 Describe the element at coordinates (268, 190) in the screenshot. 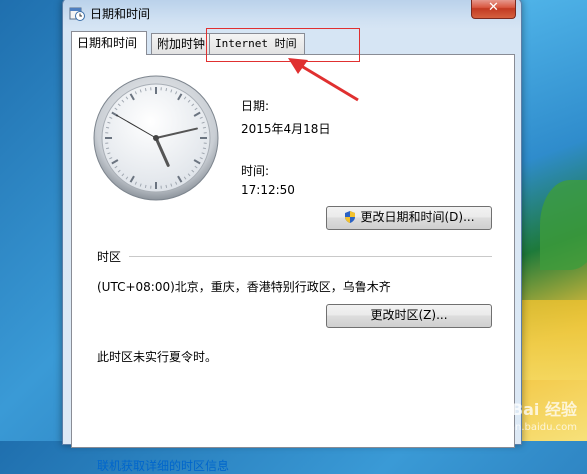

I see `time-value: 17:12:50` at that location.